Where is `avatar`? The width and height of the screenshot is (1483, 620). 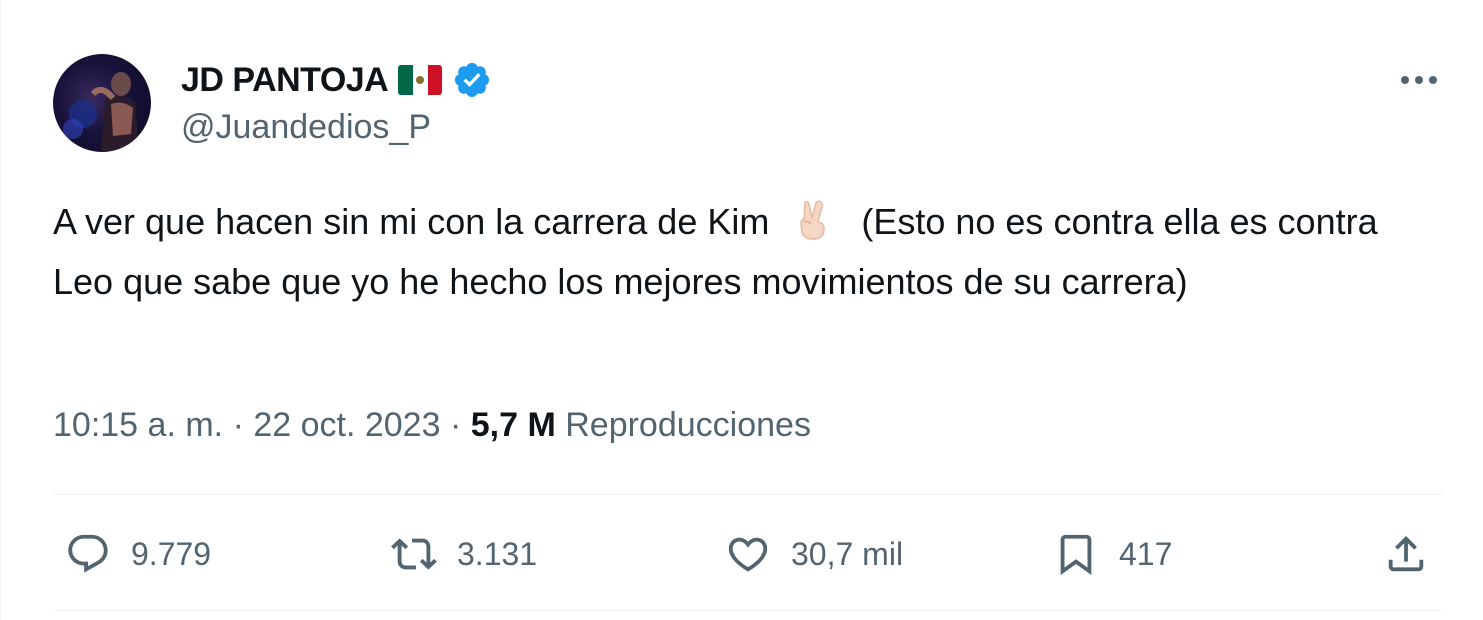
avatar is located at coordinates (102, 103).